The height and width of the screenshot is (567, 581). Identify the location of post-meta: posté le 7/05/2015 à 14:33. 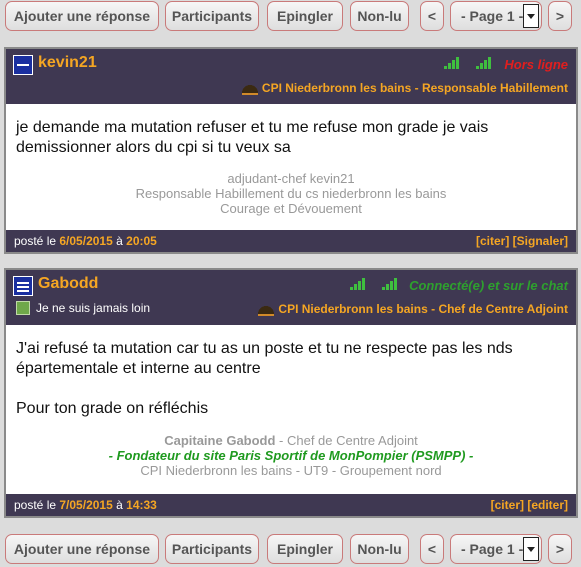
(85, 505).